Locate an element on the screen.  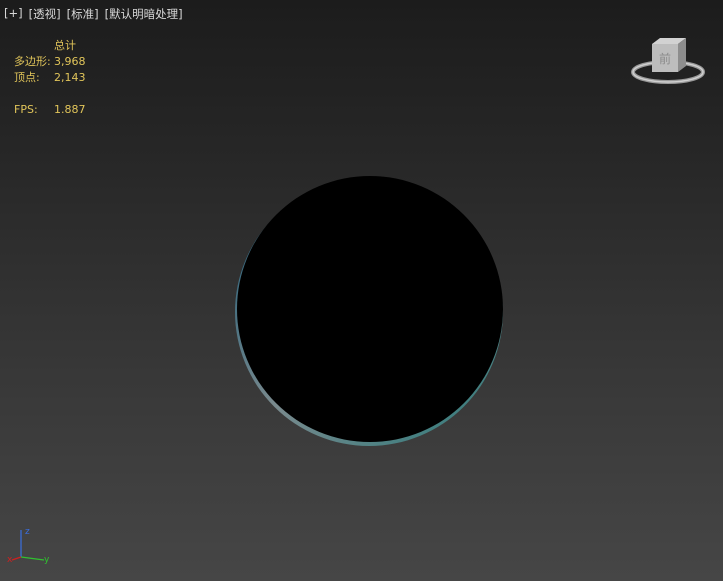
viewcube-face-label: 前 is located at coordinates (665, 58).